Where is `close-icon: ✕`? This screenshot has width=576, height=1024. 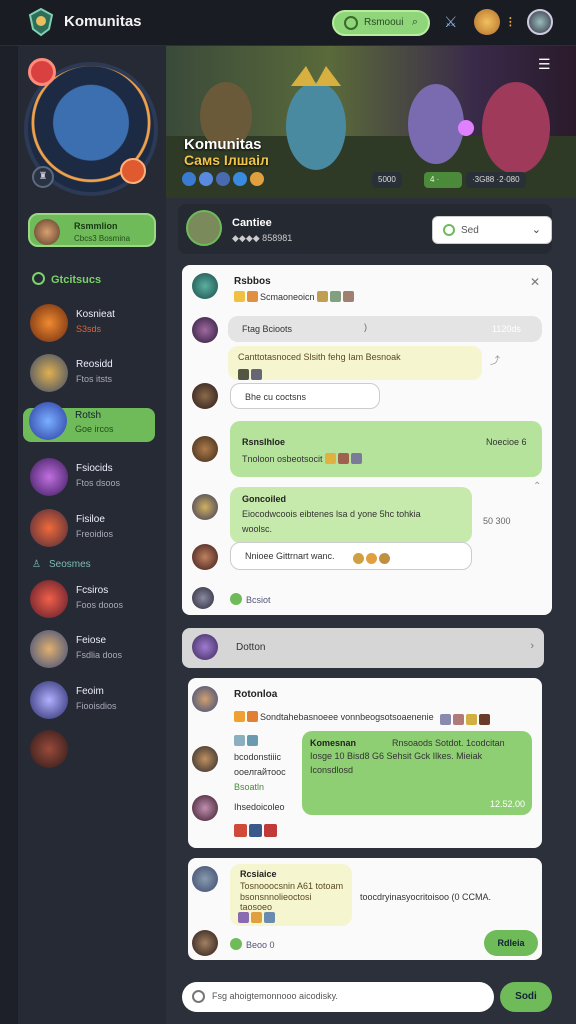
close-icon: ✕ is located at coordinates (535, 282).